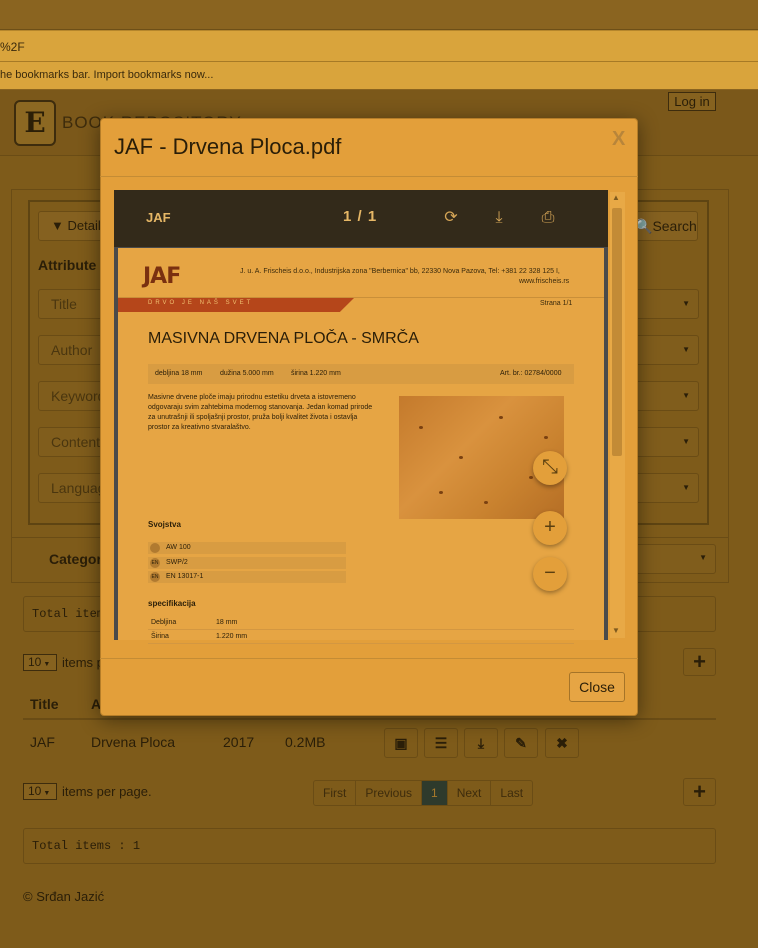 This screenshot has width=758, height=948. Describe the element at coordinates (172, 603) in the screenshot. I see `spec-heading: specifikacija` at that location.